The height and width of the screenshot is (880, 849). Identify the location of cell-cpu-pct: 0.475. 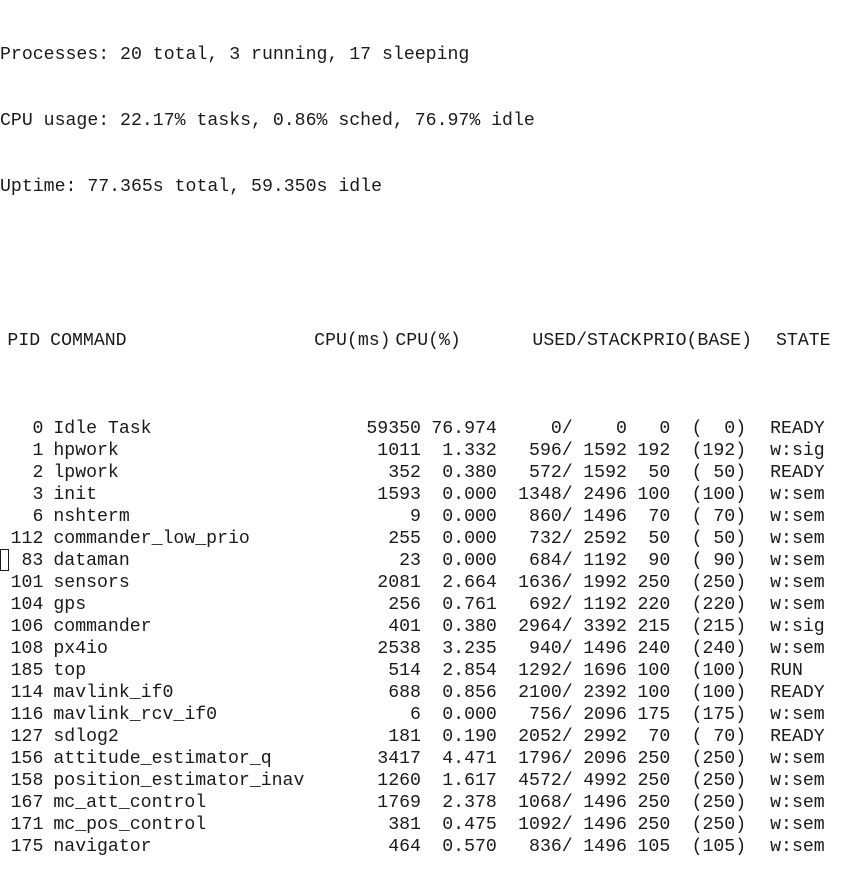
(469, 825).